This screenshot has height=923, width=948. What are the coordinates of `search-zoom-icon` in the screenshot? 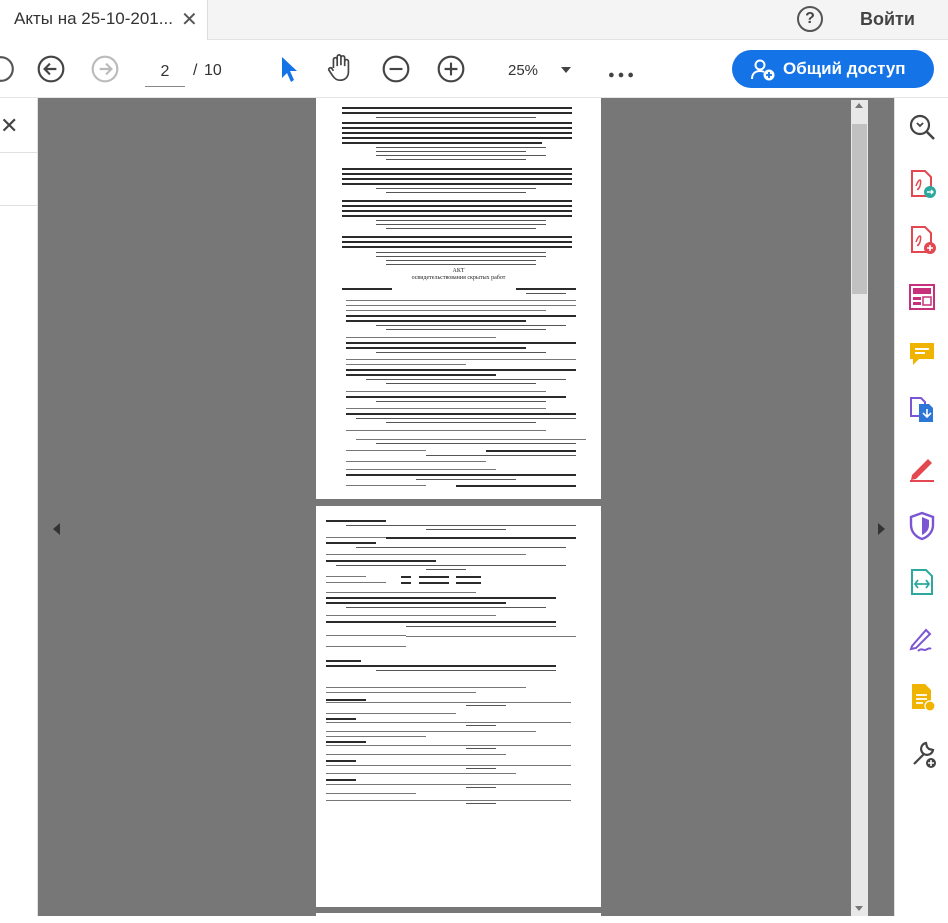 It's located at (922, 127).